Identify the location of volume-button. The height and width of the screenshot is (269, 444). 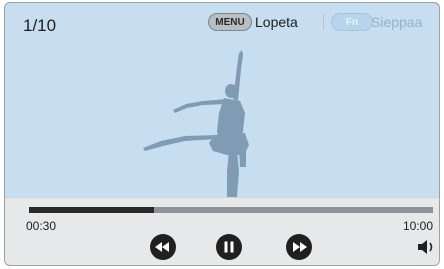
(427, 247).